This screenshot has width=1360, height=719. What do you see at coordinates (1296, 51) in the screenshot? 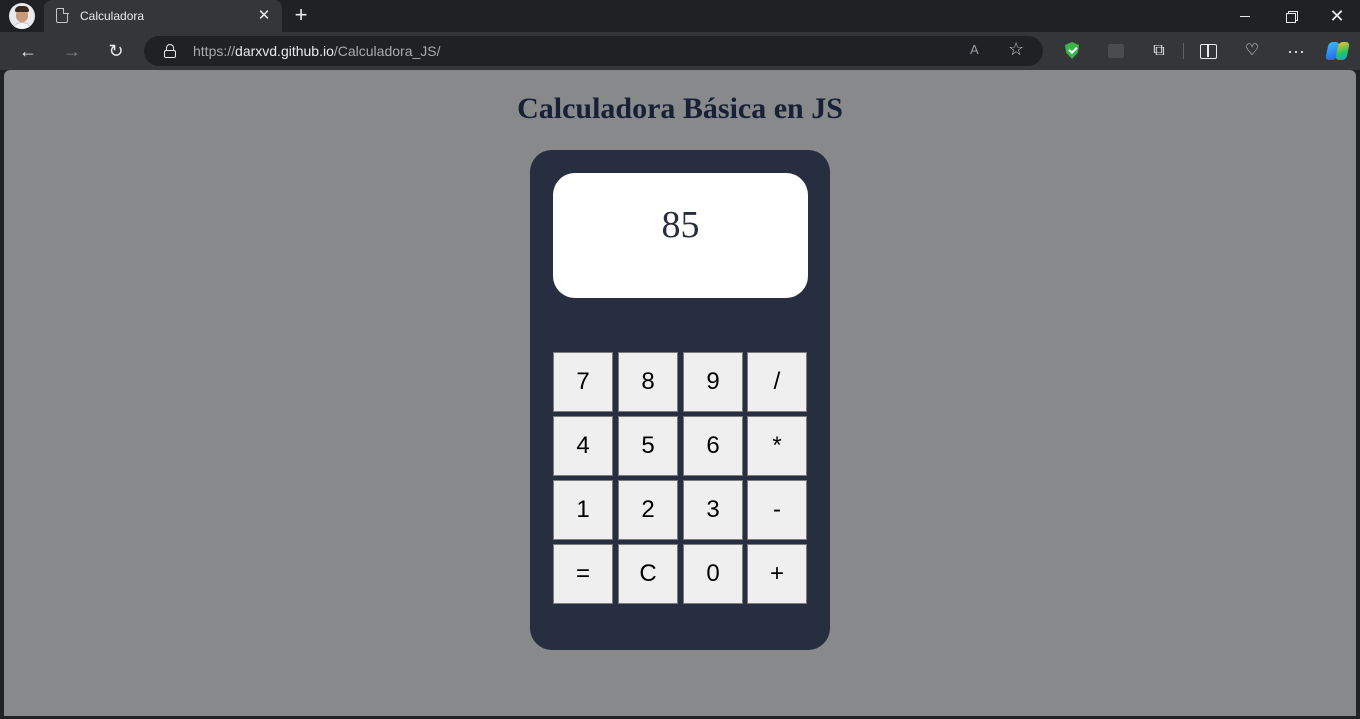
I see `more-menu-icon: ···` at bounding box center [1296, 51].